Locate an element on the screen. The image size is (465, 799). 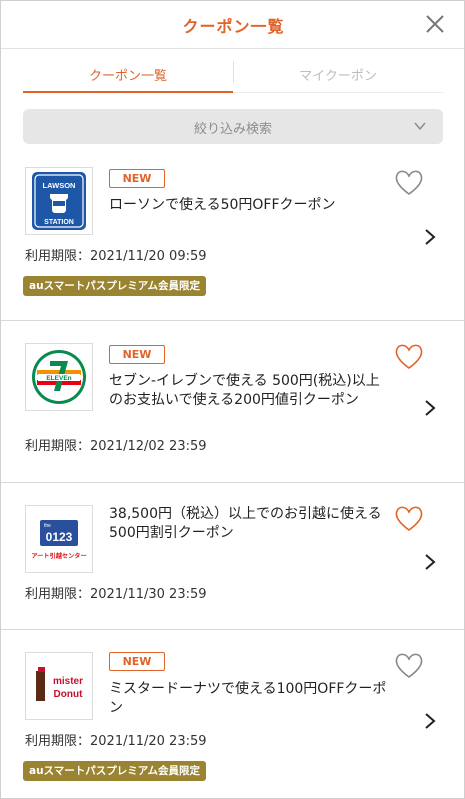
svg-text: アート引越センター is located at coordinates (58, 556).